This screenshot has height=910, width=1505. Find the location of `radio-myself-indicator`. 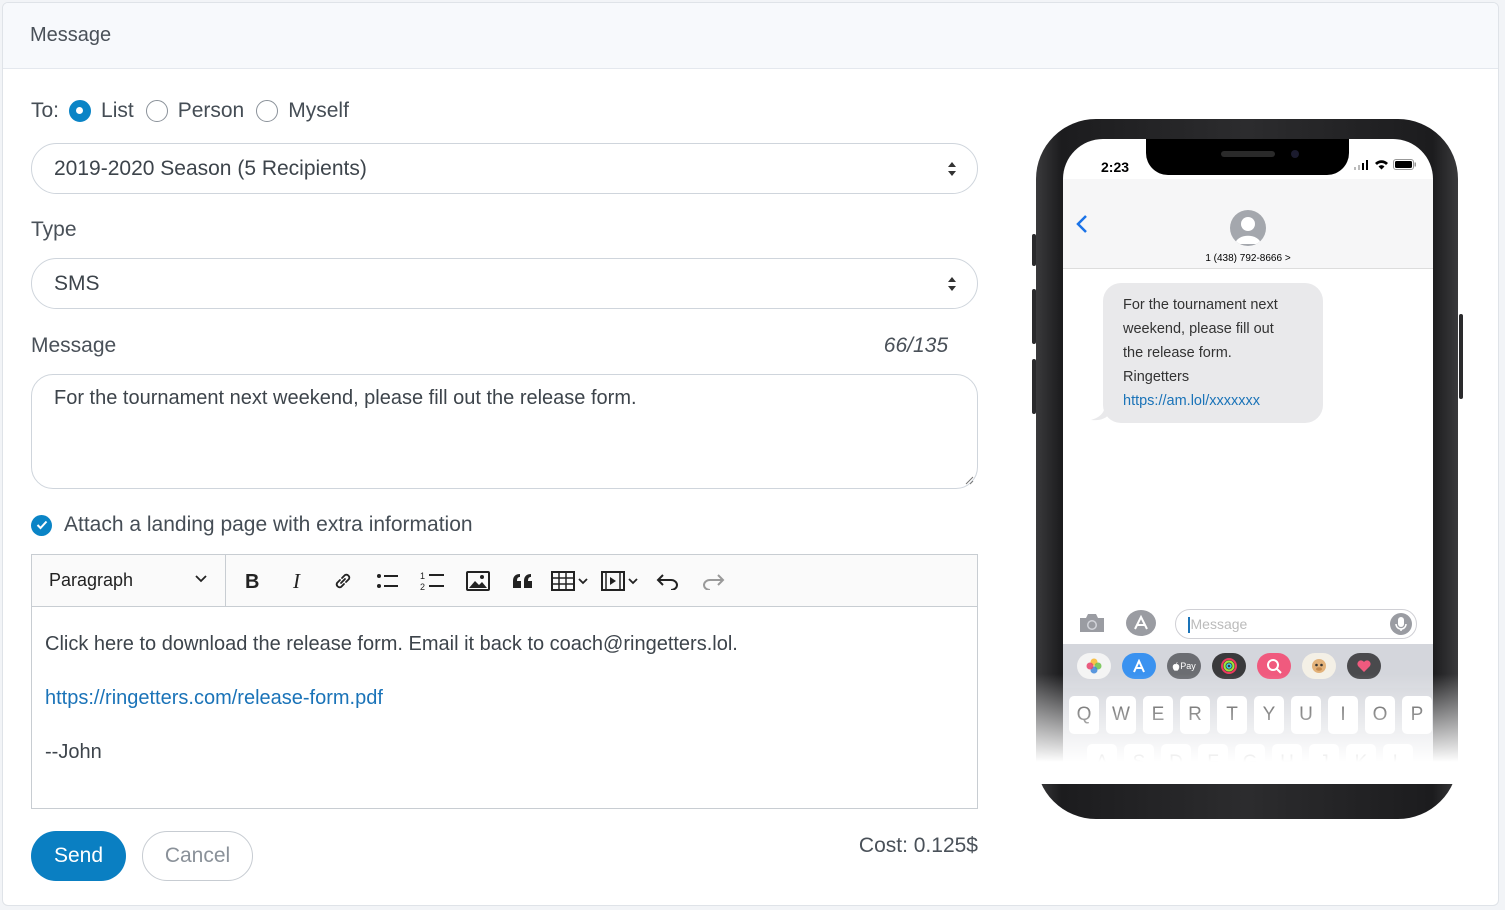

radio-myself-indicator is located at coordinates (267, 111).